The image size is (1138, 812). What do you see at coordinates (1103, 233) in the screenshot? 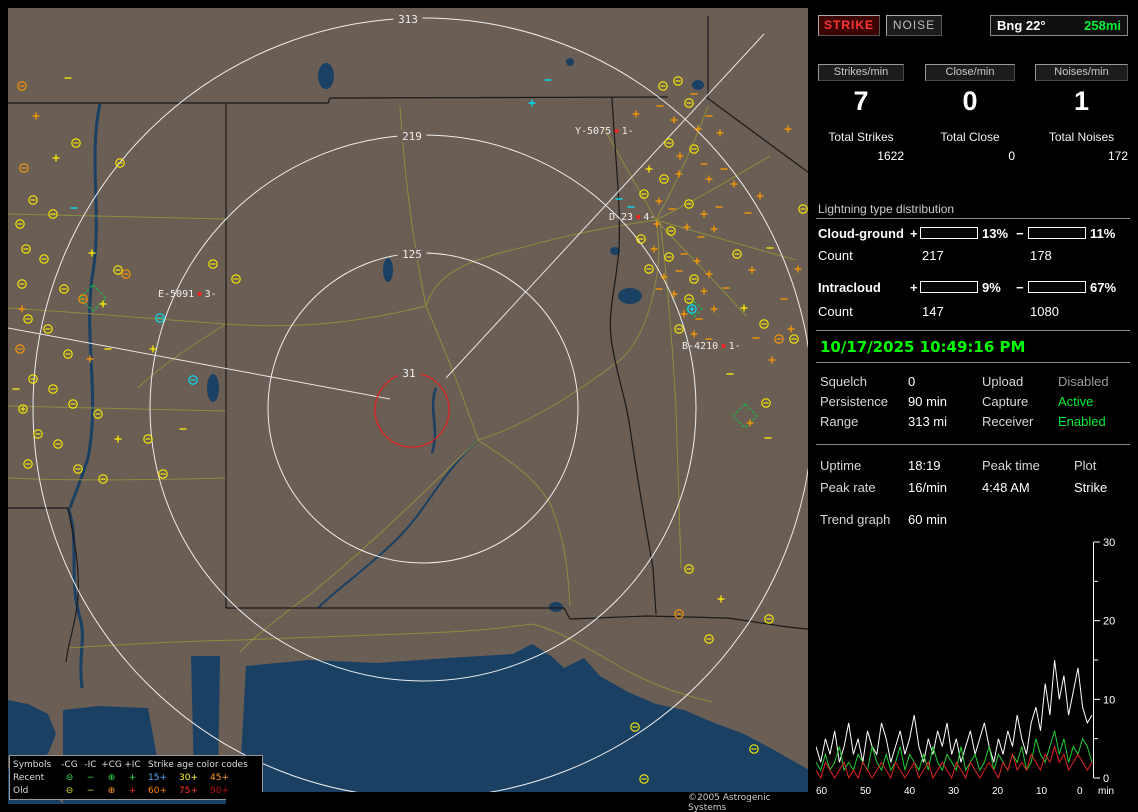
I see `cg-minus-pct: 11%` at bounding box center [1103, 233].